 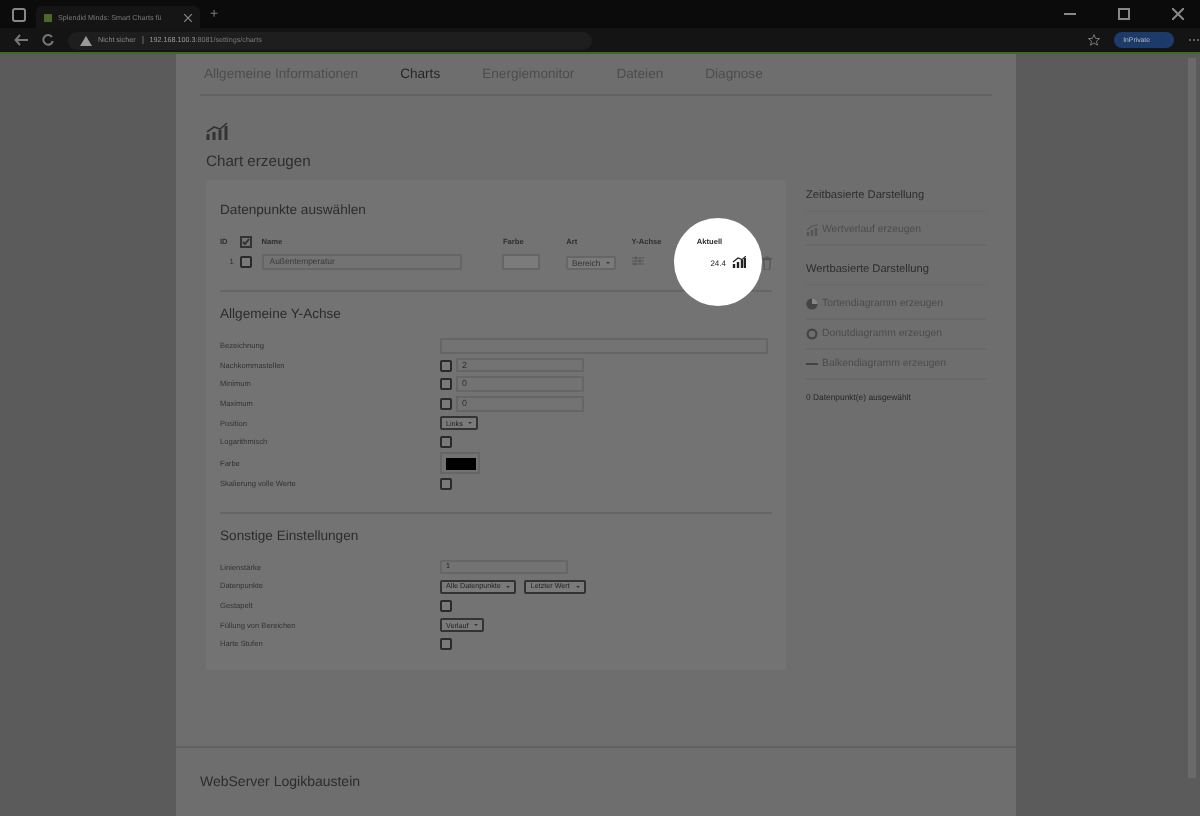 What do you see at coordinates (245, 242) in the screenshot?
I see `select-all-icon` at bounding box center [245, 242].